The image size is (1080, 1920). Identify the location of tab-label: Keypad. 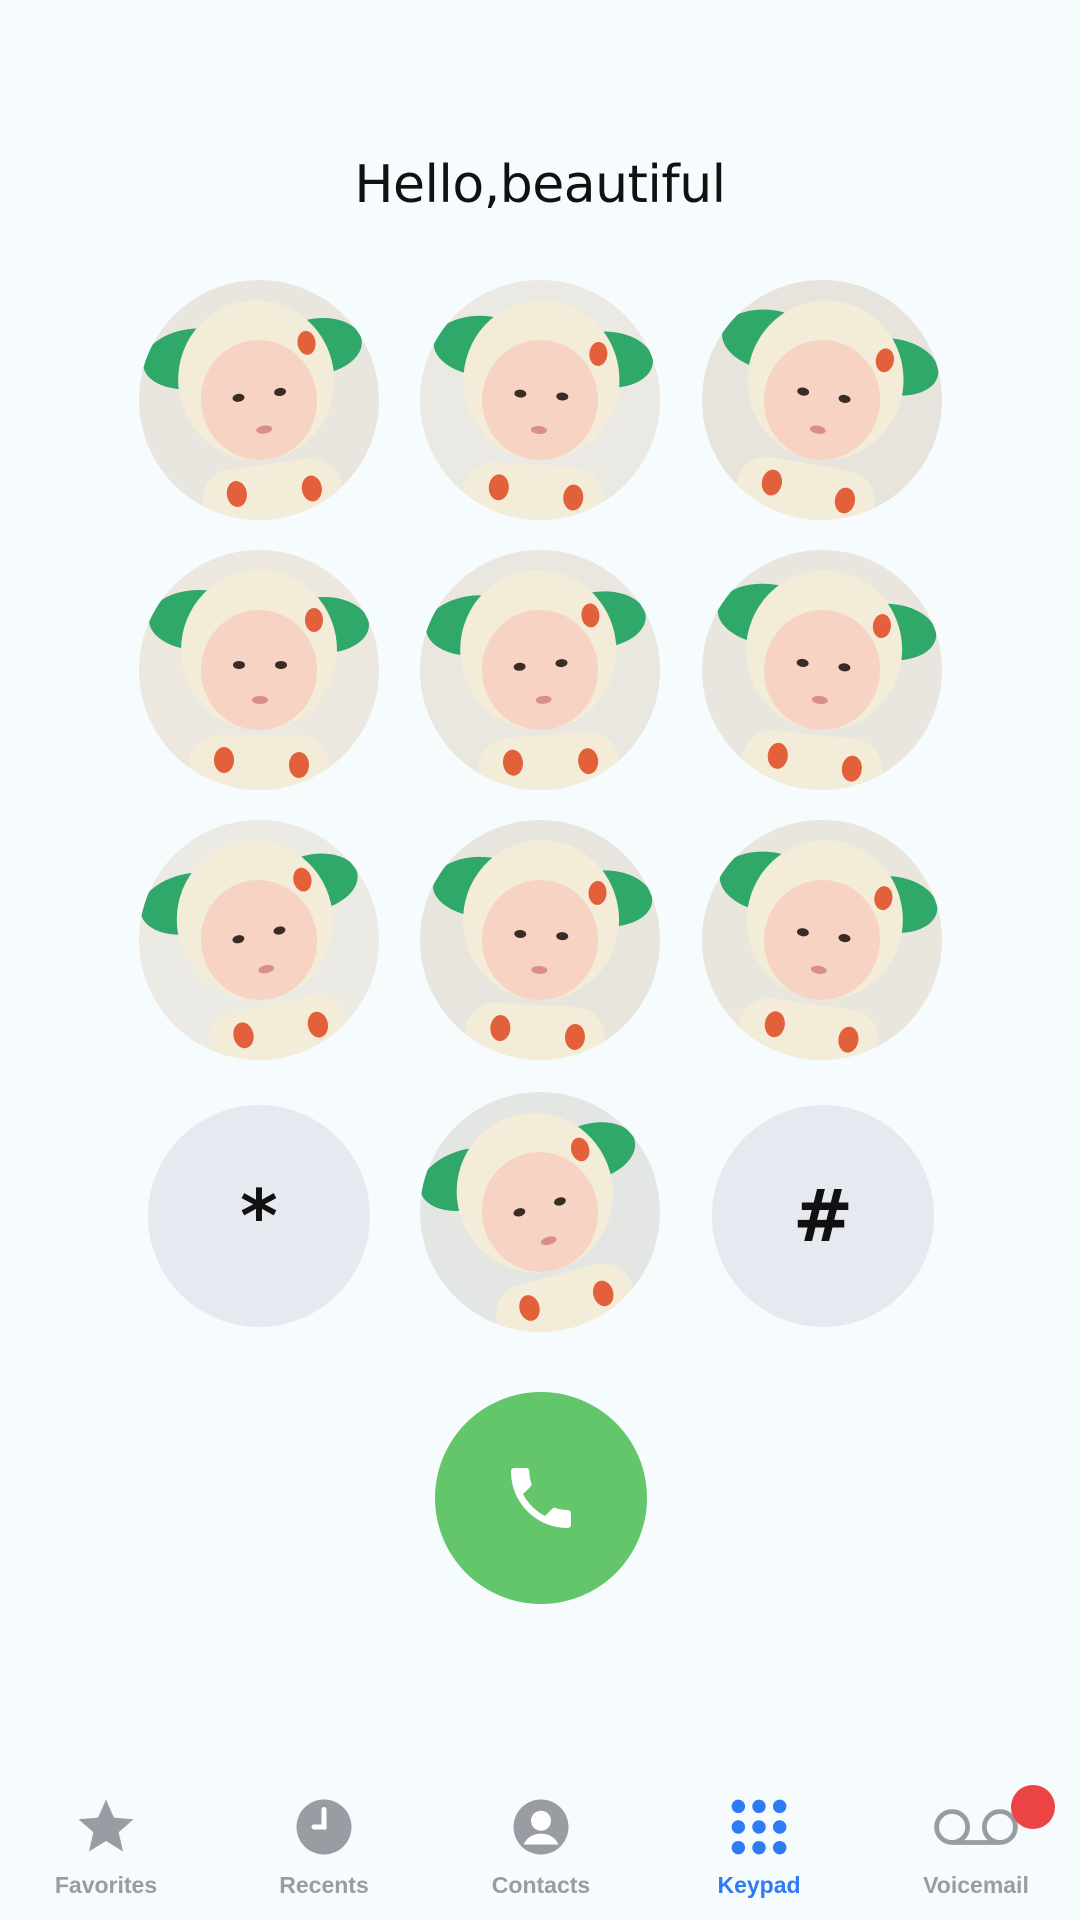
(759, 1885).